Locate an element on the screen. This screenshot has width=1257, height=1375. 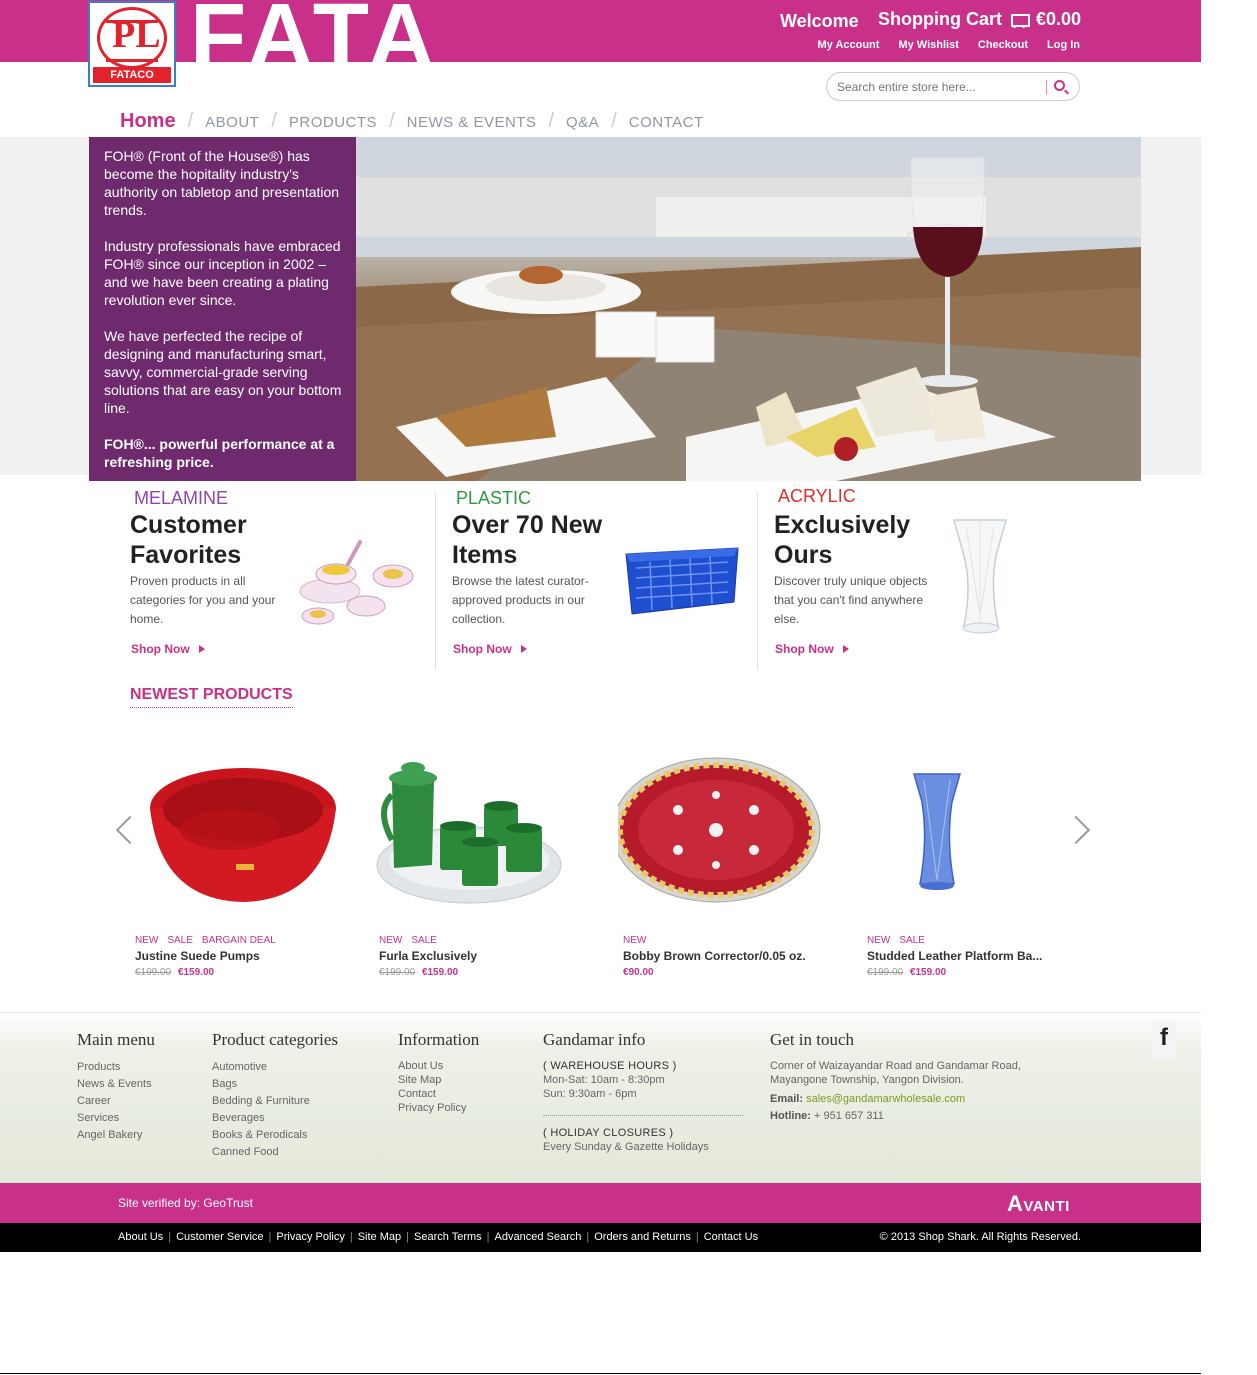
footer-link: Bedding & Furniture is located at coordinates (275, 1101).